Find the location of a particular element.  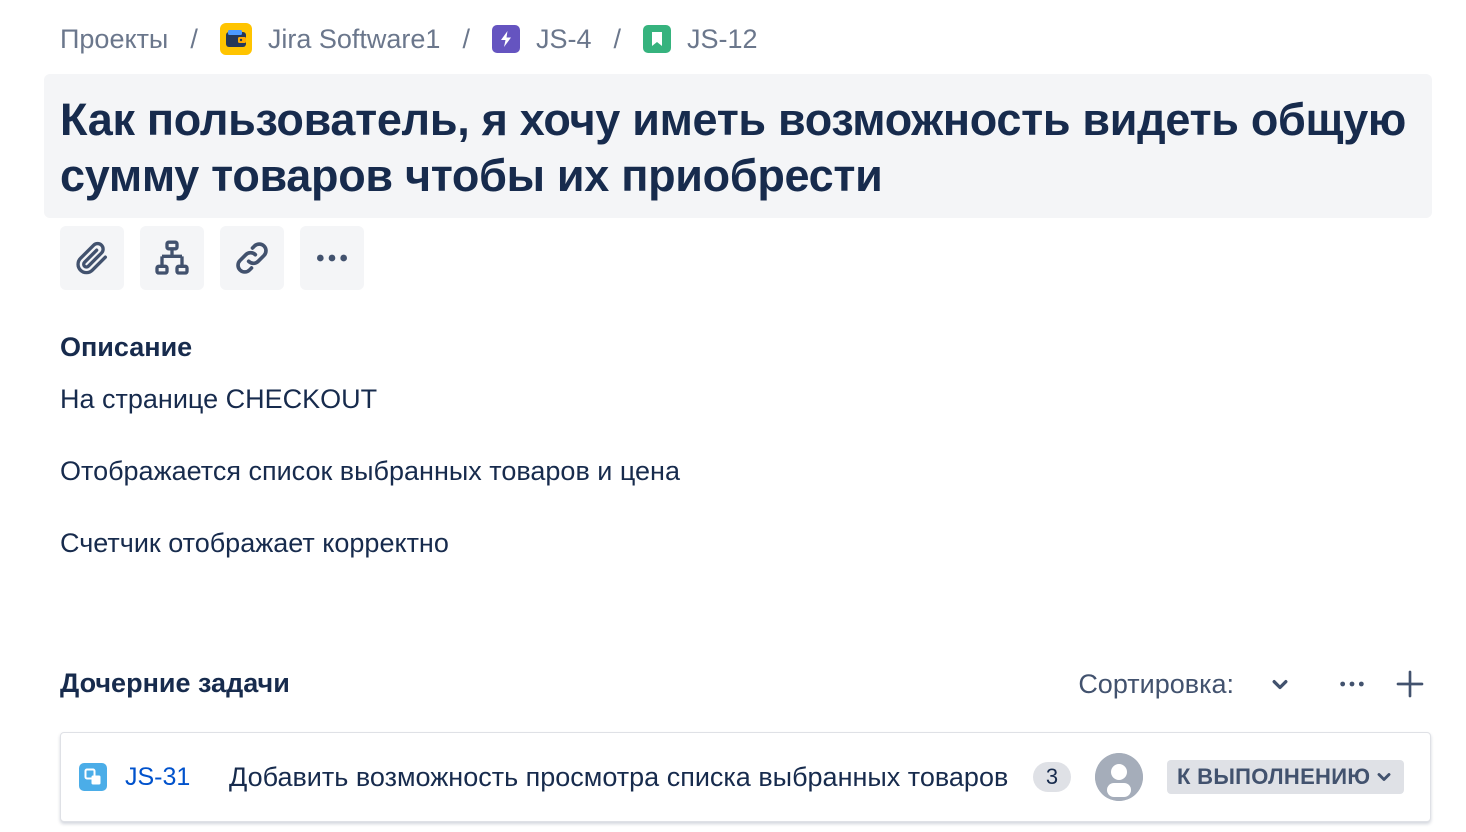

child-issues-icon is located at coordinates (172, 257).